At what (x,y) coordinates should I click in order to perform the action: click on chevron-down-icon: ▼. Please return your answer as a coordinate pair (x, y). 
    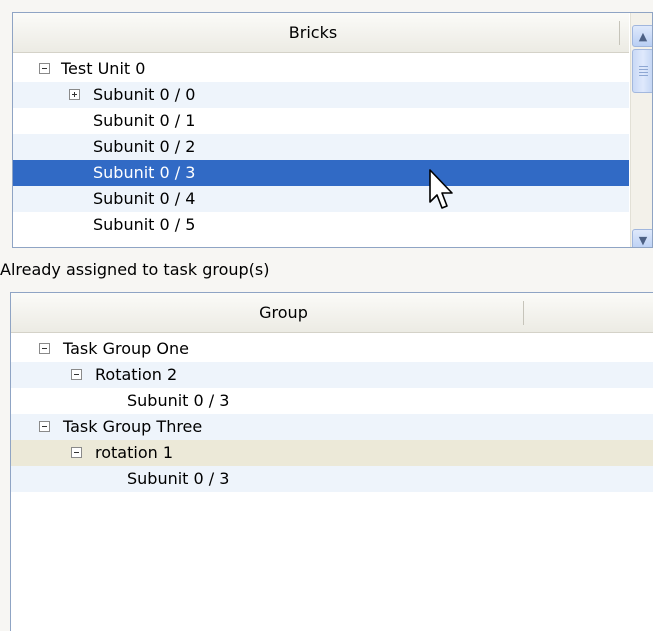
    Looking at the image, I should click on (643, 240).